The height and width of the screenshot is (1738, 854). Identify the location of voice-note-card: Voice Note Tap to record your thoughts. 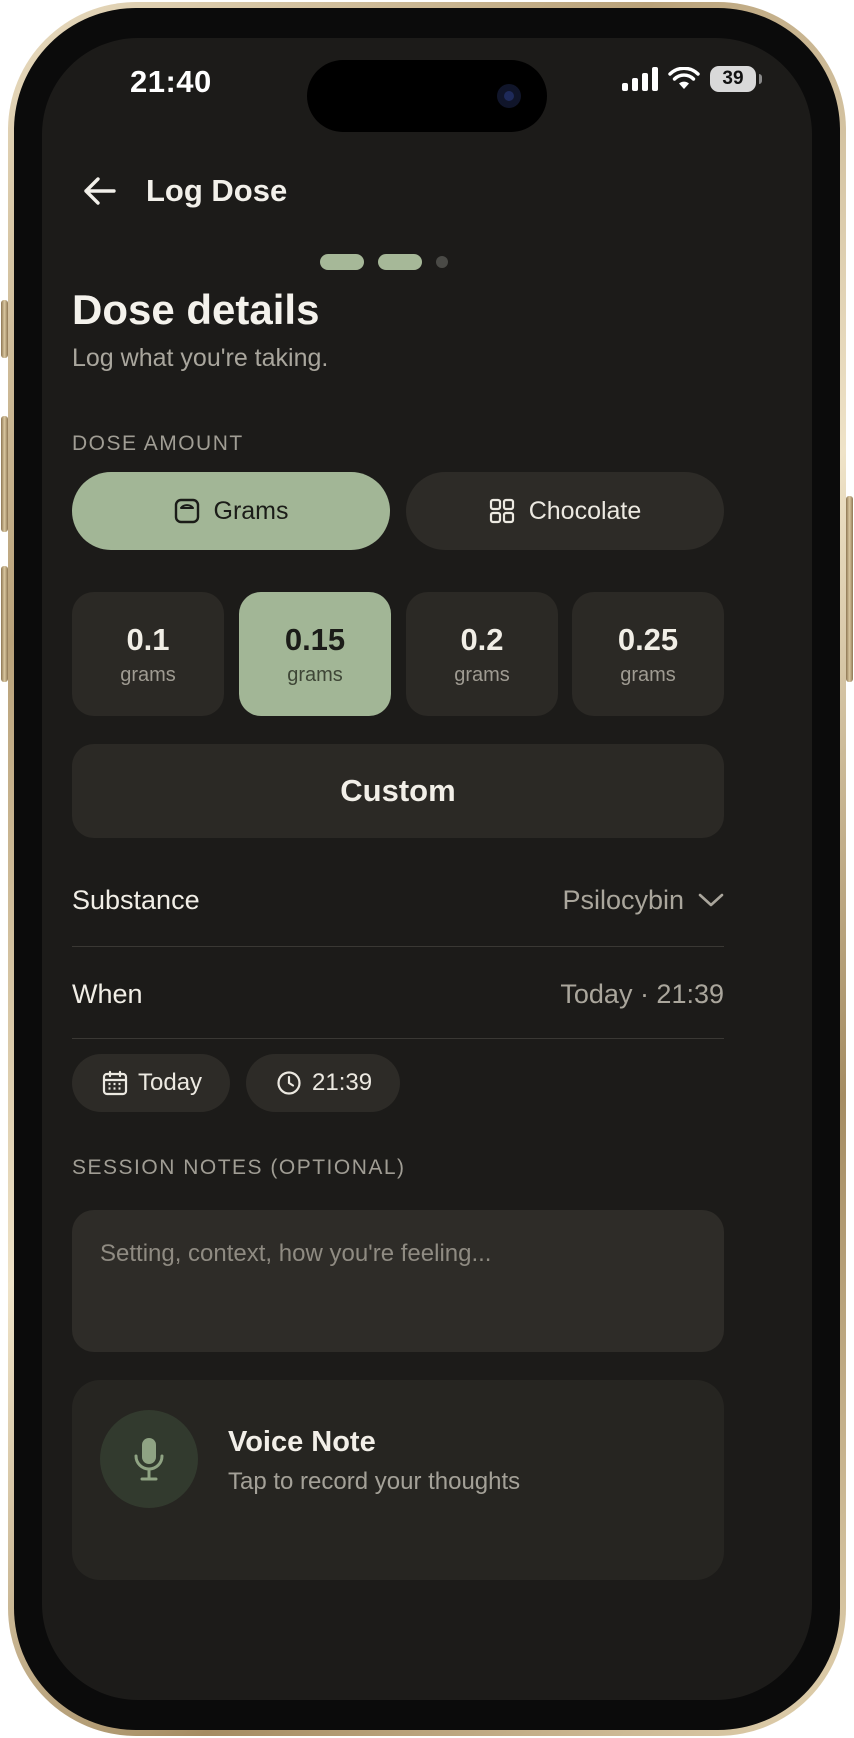
(398, 1480).